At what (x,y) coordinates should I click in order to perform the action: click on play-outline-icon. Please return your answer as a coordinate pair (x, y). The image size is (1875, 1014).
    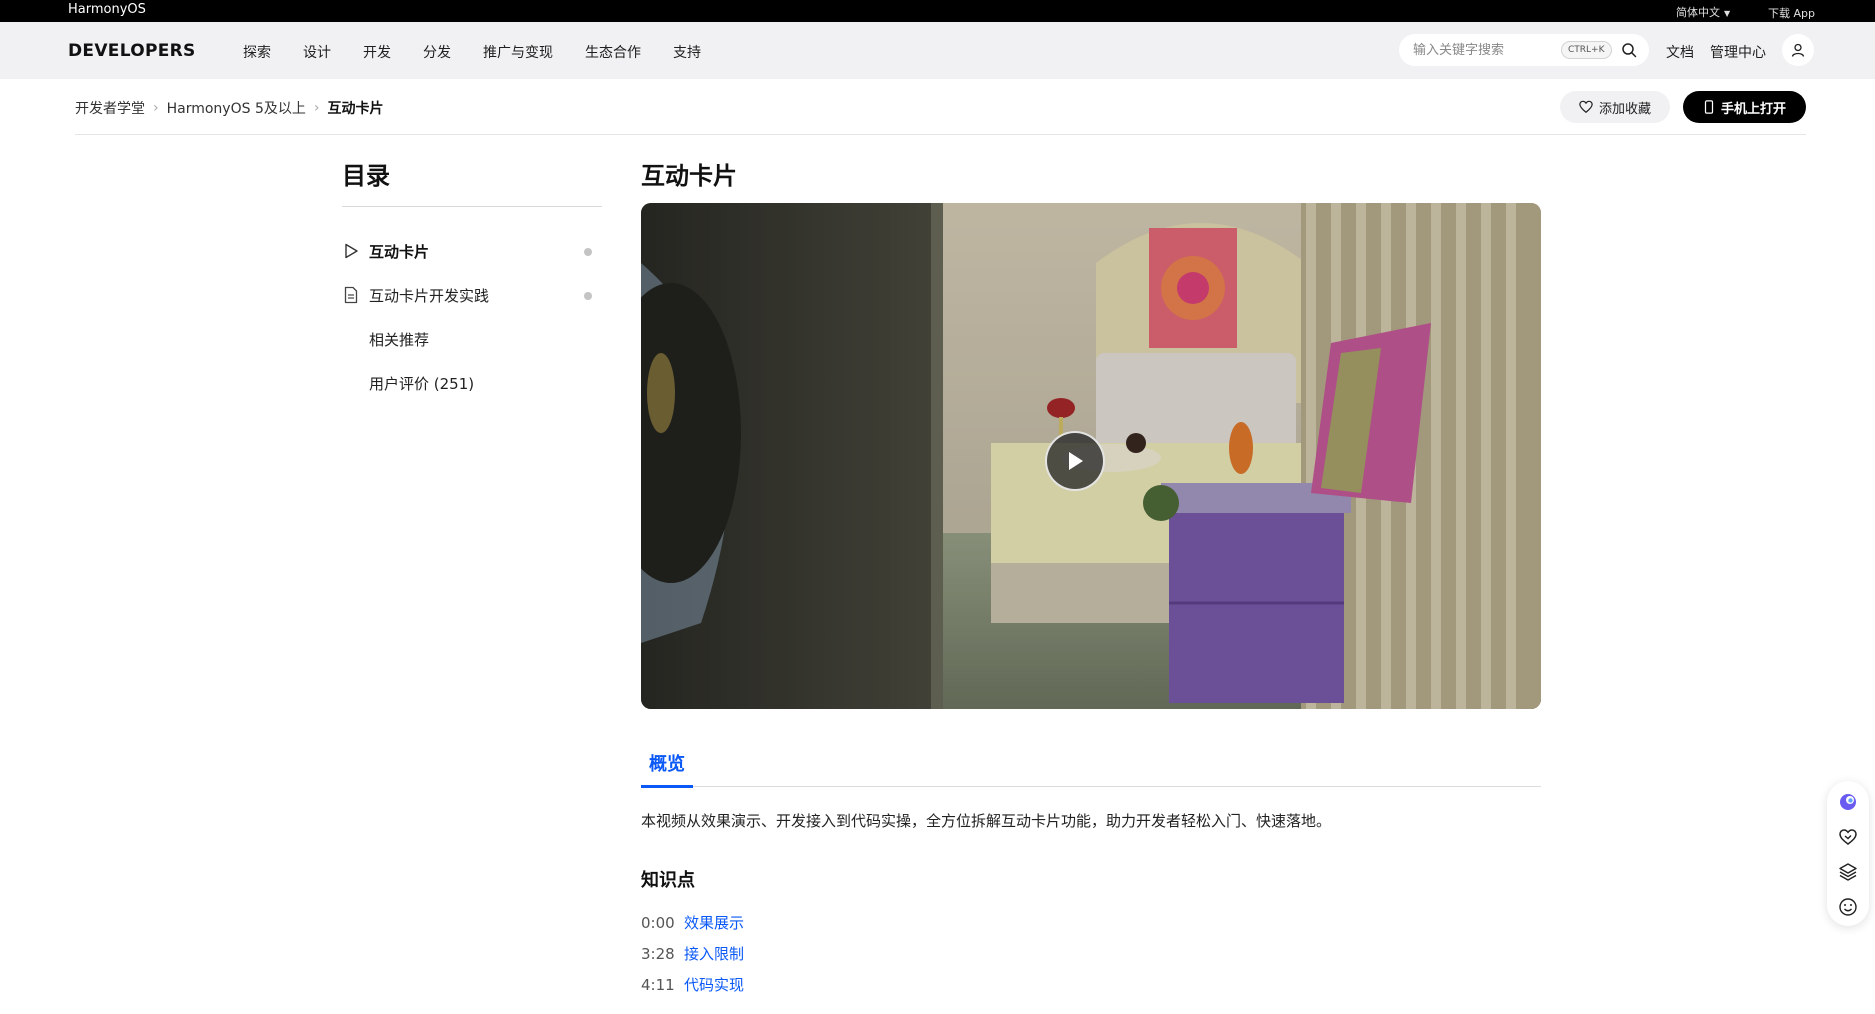
    Looking at the image, I should click on (351, 251).